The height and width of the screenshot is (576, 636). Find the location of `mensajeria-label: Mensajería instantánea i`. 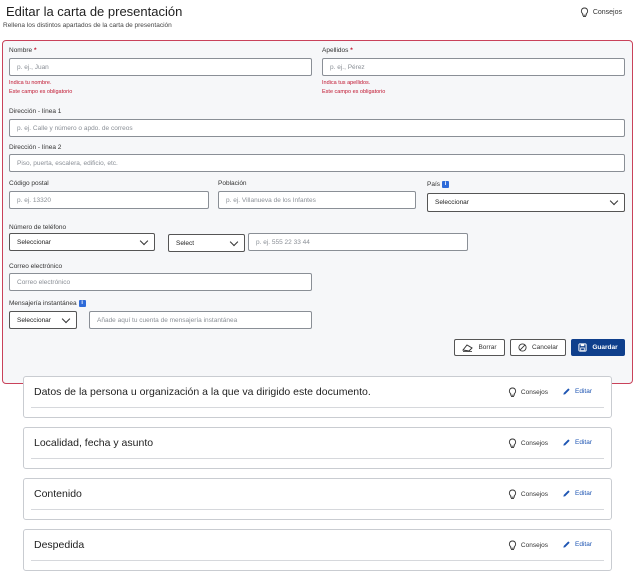

mensajeria-label: Mensajería instantánea i is located at coordinates (47, 303).